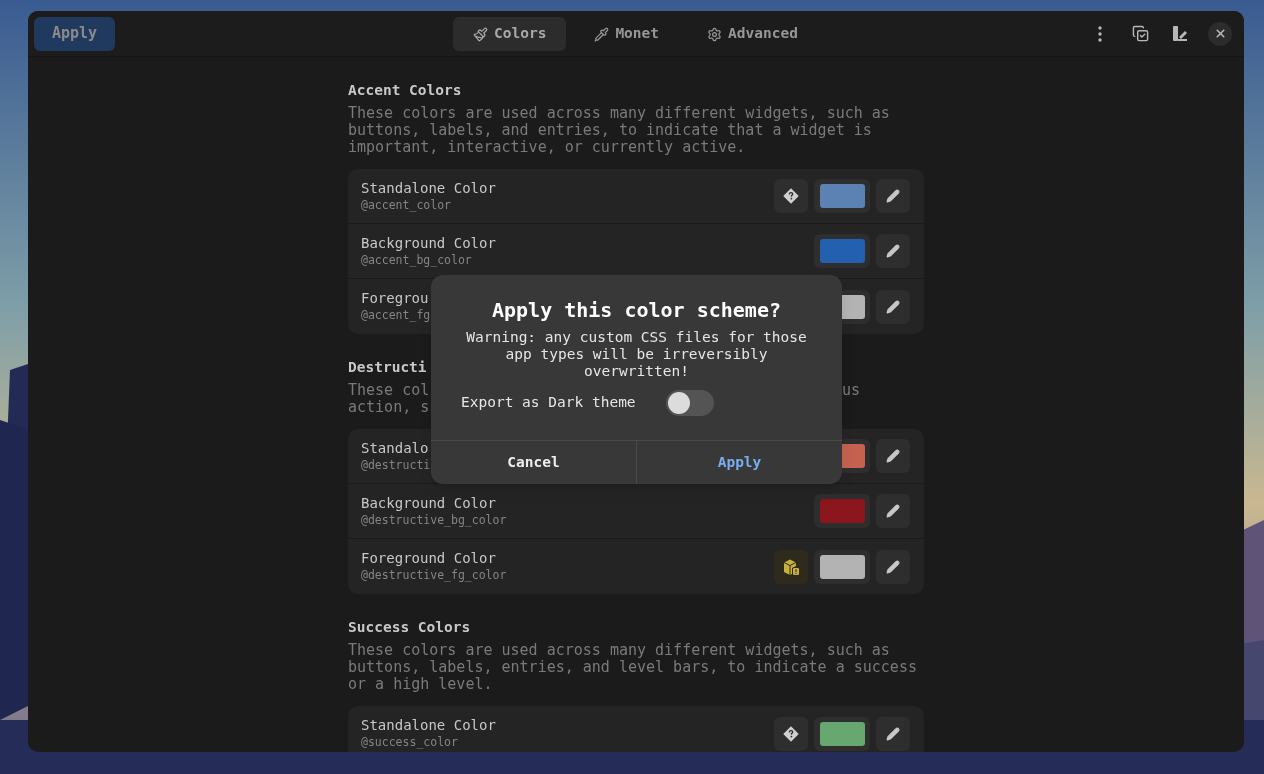 The height and width of the screenshot is (774, 1264). Describe the element at coordinates (752, 34) in the screenshot. I see `view-tab: Advanced` at that location.